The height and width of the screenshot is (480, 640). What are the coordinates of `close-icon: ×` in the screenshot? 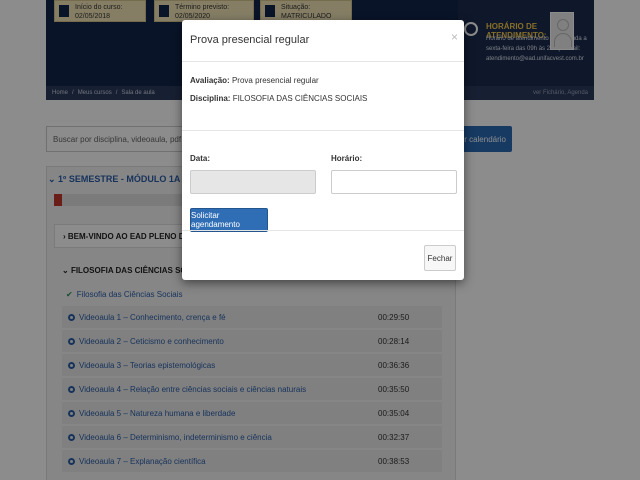 It's located at (454, 37).